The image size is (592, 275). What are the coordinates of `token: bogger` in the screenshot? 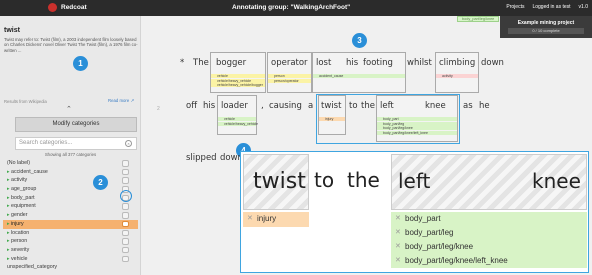 It's located at (231, 63).